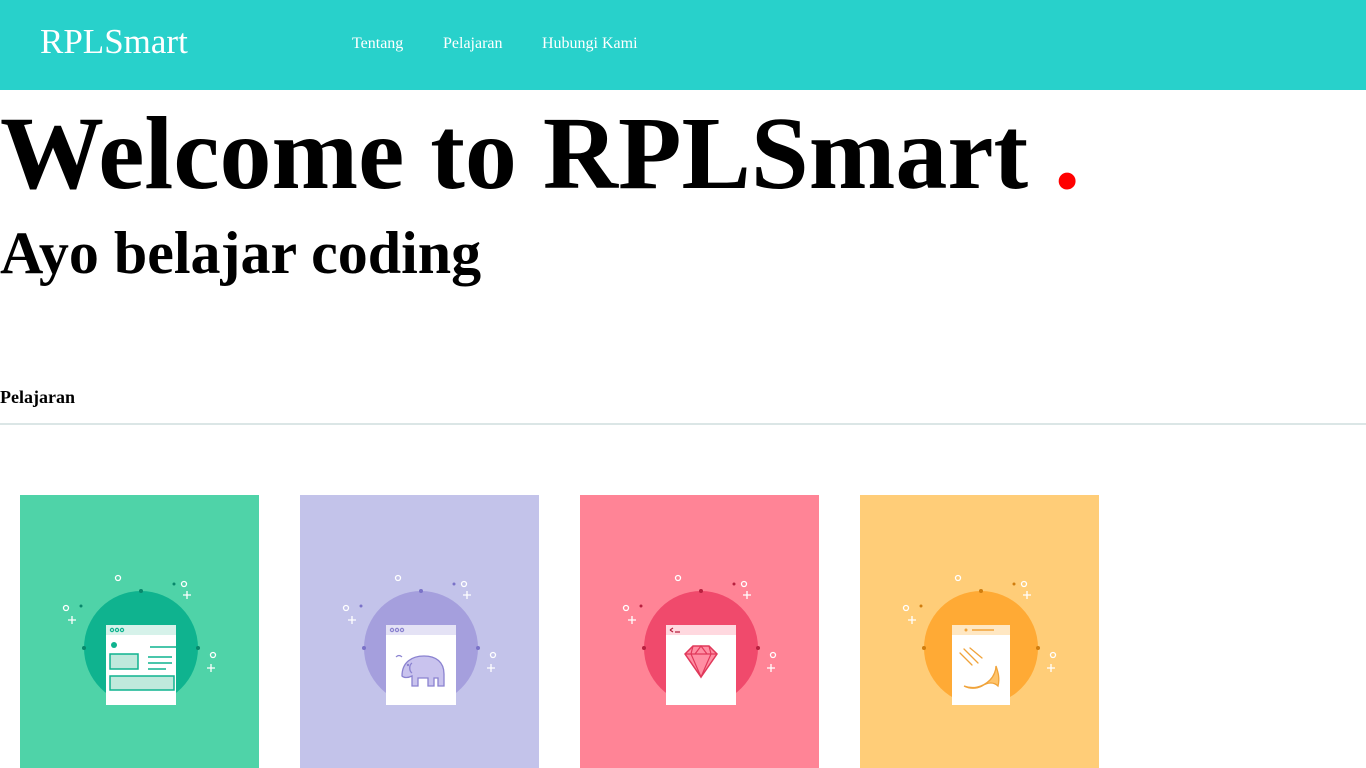 This screenshot has height=768, width=1366. I want to click on brand-logo: RPLSmart, so click(114, 42).